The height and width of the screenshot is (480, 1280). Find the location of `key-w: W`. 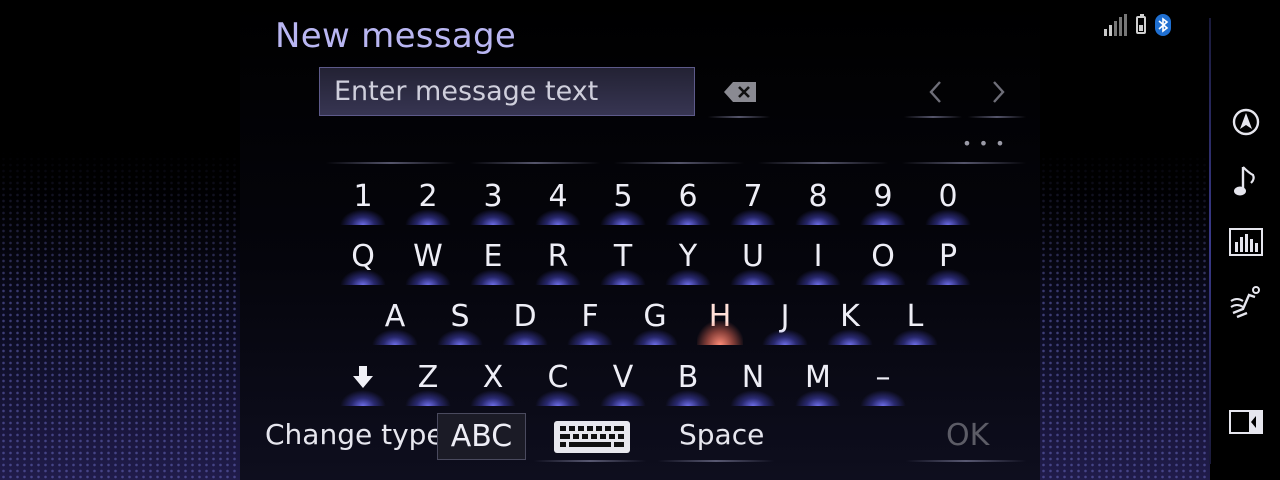

key-w: W is located at coordinates (428, 256).